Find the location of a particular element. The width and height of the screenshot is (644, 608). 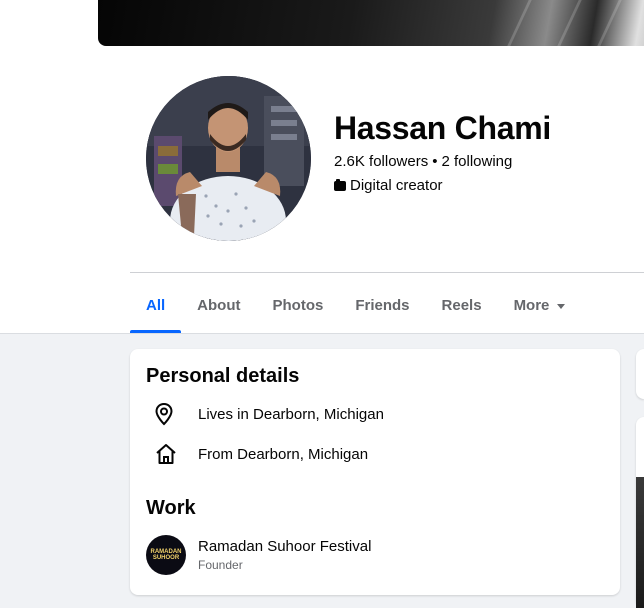

avatar-photo is located at coordinates (228, 158).